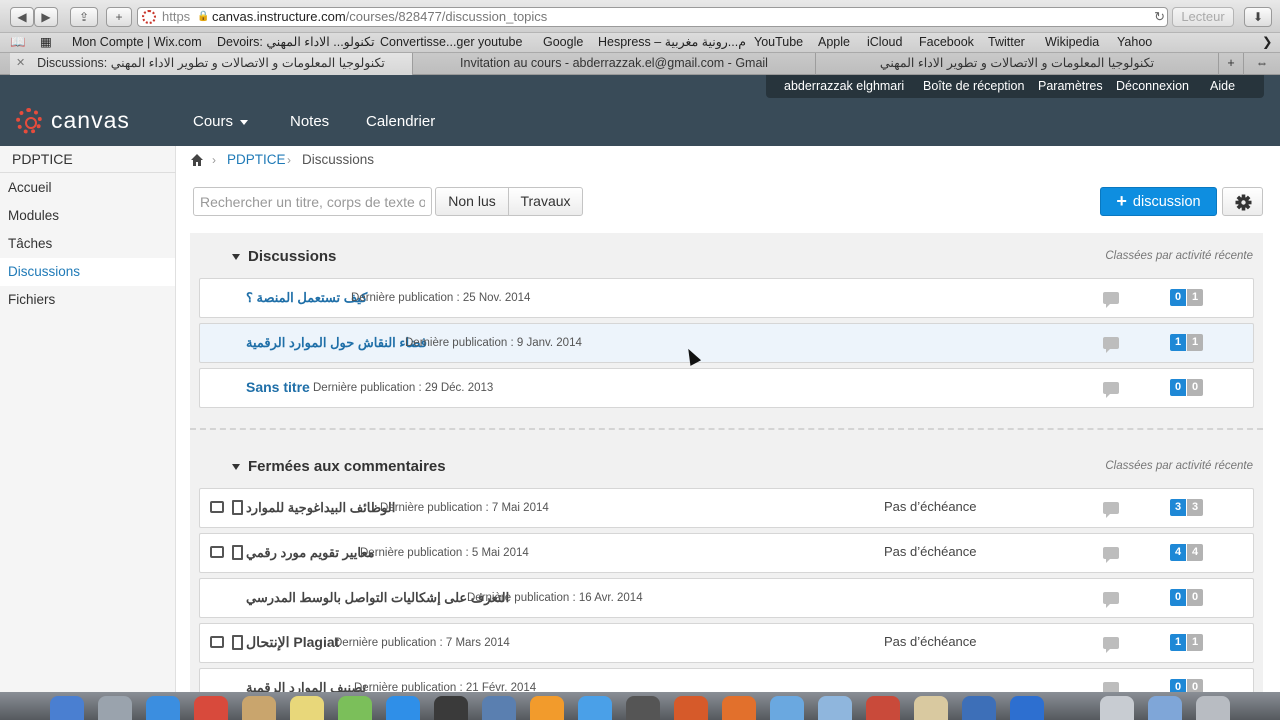 The image size is (1280, 720). Describe the element at coordinates (211, 708) in the screenshot. I see `calendar-icon` at that location.